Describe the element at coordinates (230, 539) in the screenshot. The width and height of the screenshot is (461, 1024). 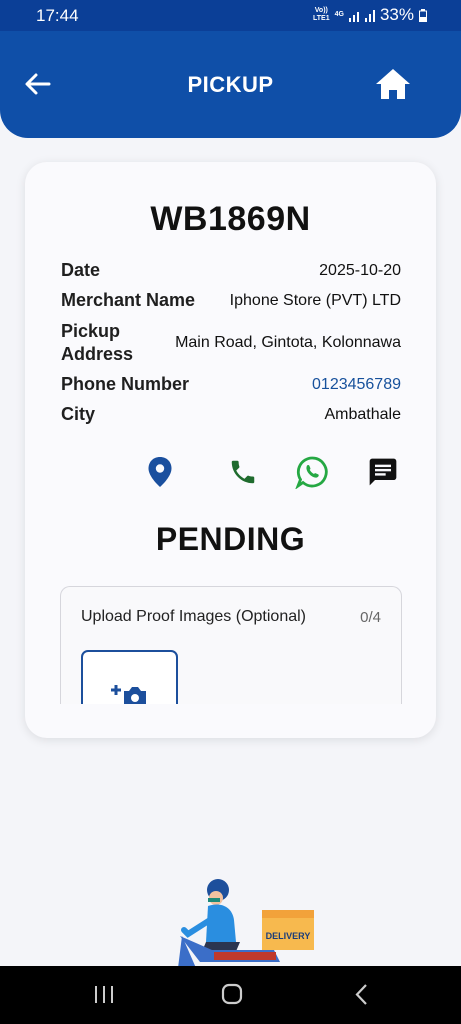
I see `pickup-status: PENDING` at that location.